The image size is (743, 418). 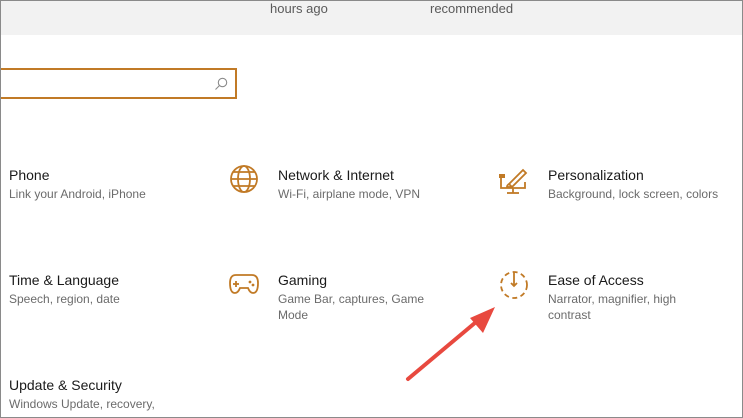 What do you see at coordinates (106, 84) in the screenshot?
I see `search-input` at bounding box center [106, 84].